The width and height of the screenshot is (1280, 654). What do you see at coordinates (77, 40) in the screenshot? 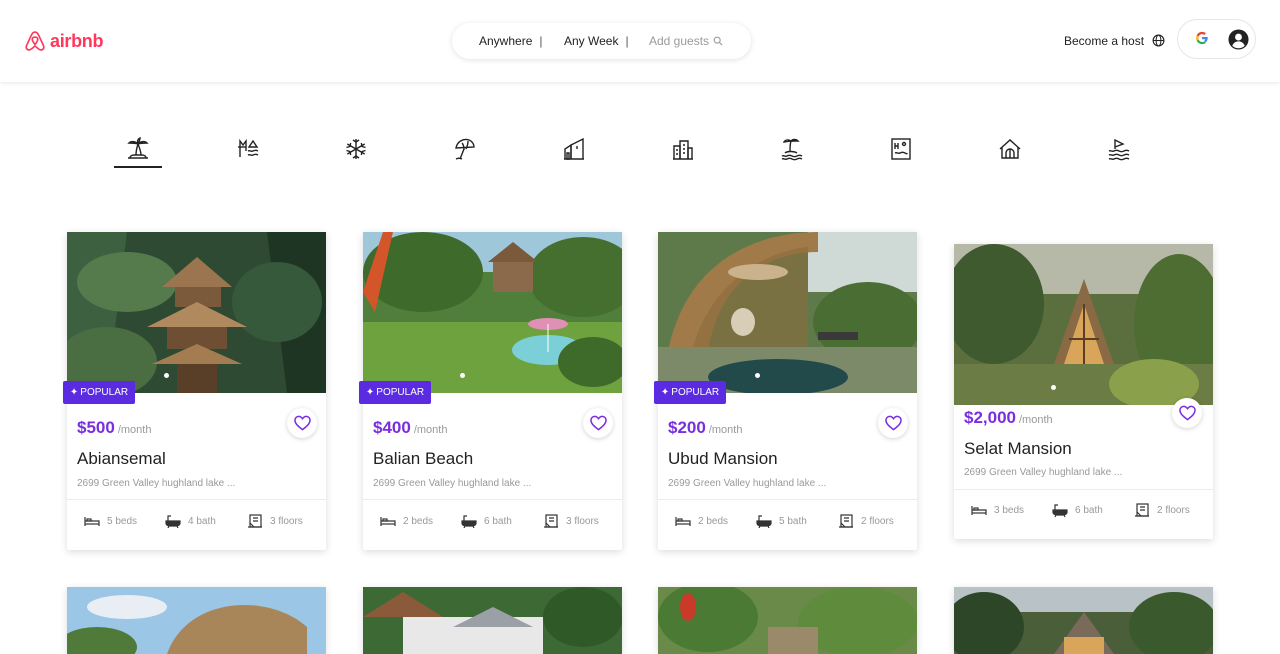
I see `logo-text: airbnb` at bounding box center [77, 40].